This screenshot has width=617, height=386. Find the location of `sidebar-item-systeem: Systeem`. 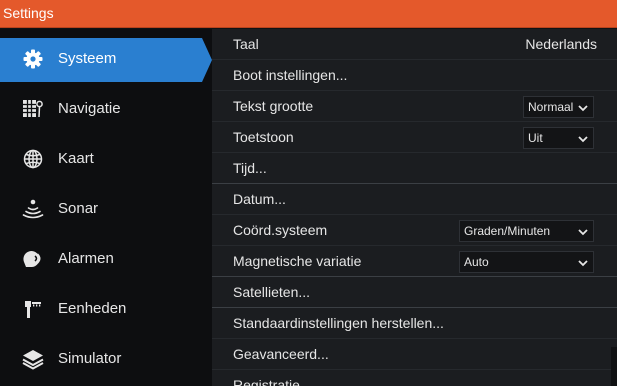

sidebar-item-systeem: Systeem is located at coordinates (106, 59).